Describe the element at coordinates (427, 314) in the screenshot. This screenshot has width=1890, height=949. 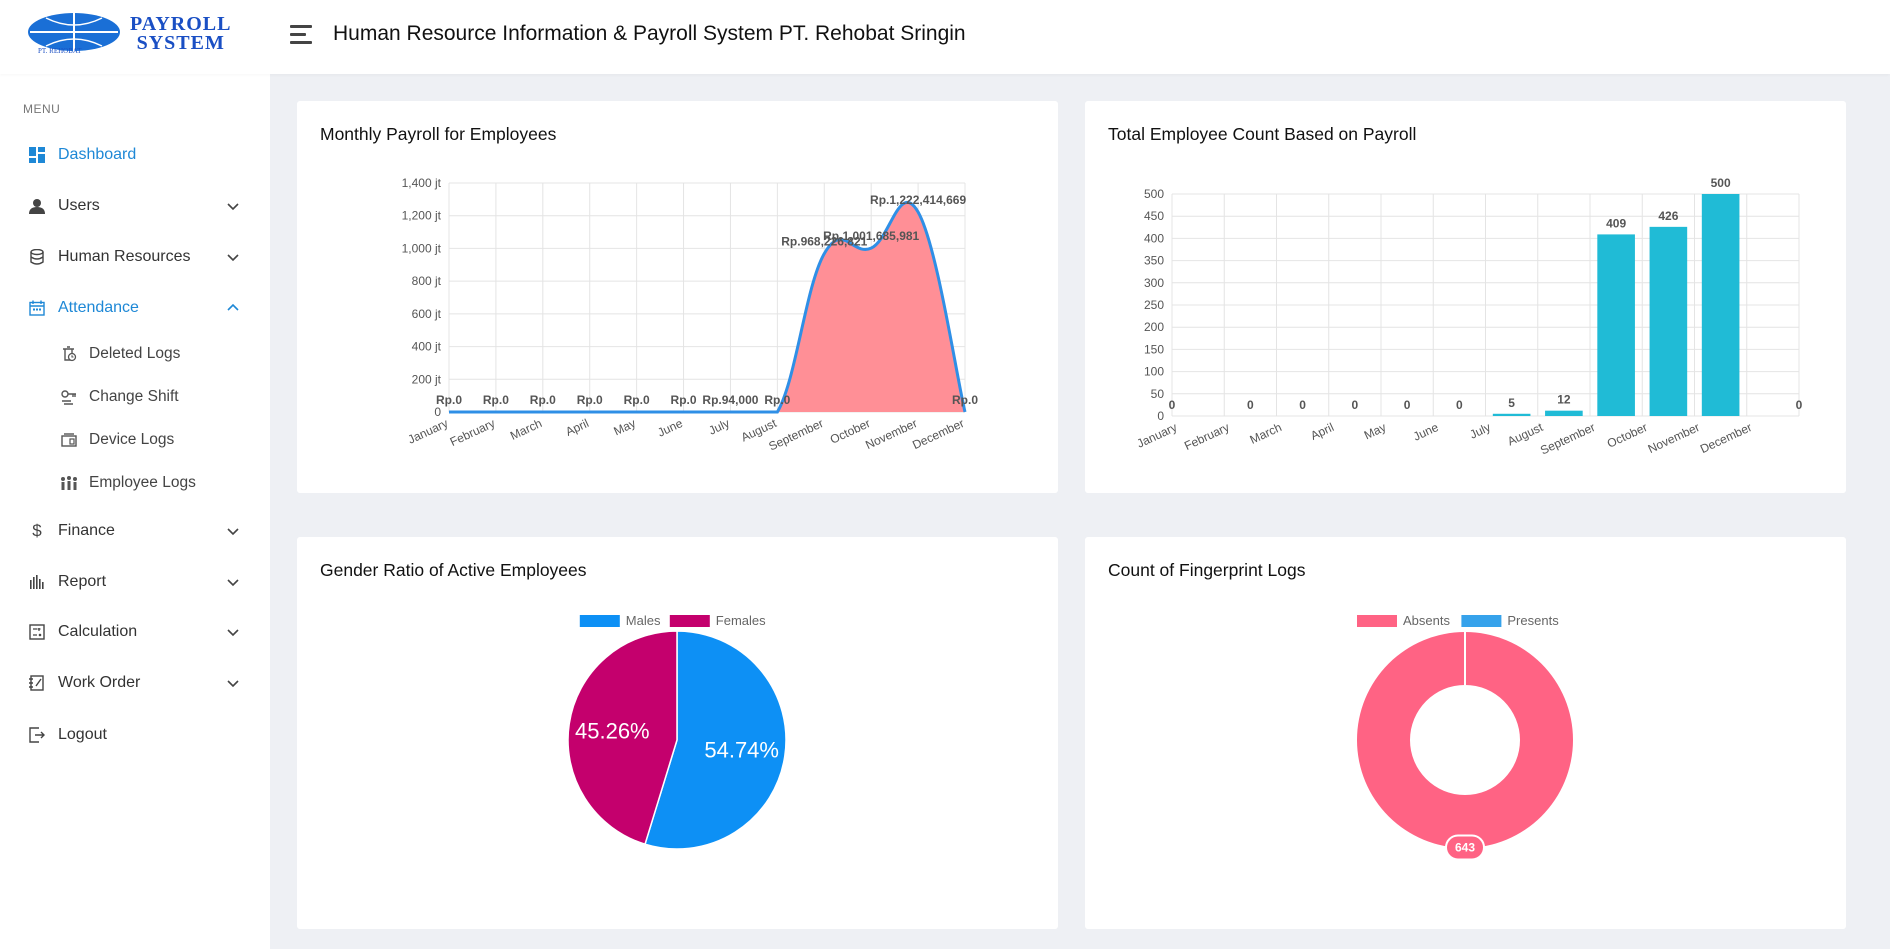
I see `y-tick-label: 600 jt` at that location.